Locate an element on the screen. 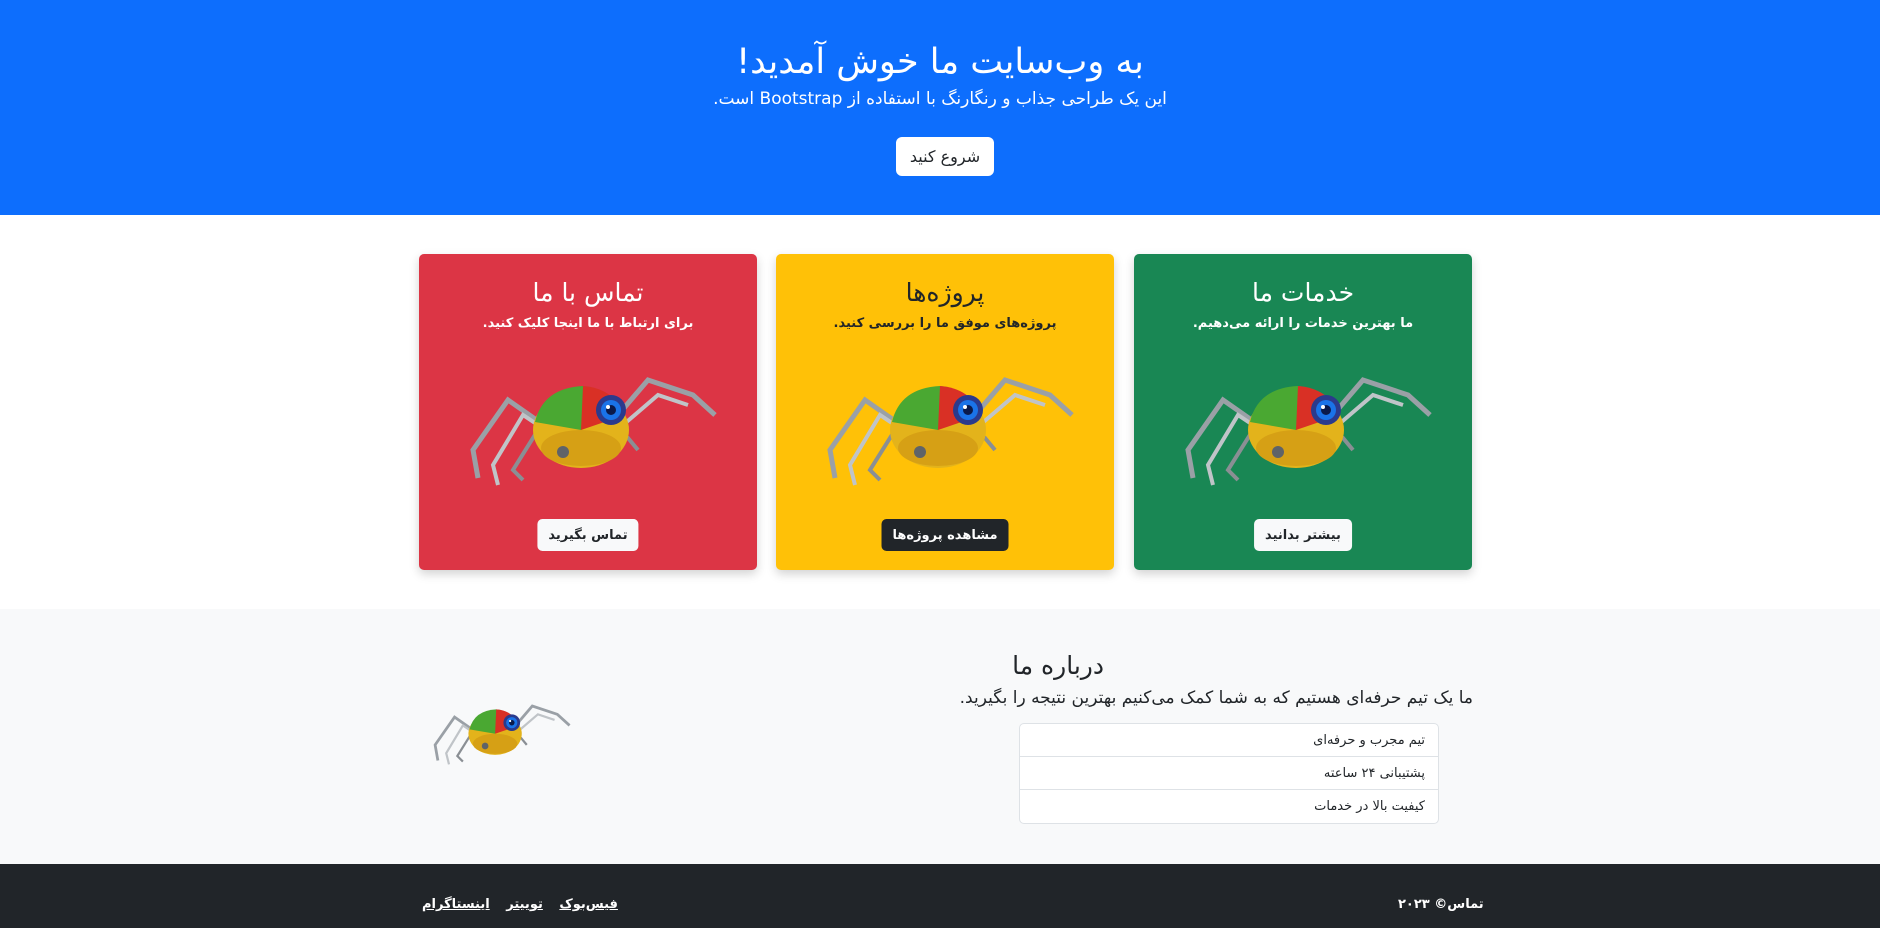 The height and width of the screenshot is (928, 1880). card-services-title: خدمات ما is located at coordinates (1303, 292).